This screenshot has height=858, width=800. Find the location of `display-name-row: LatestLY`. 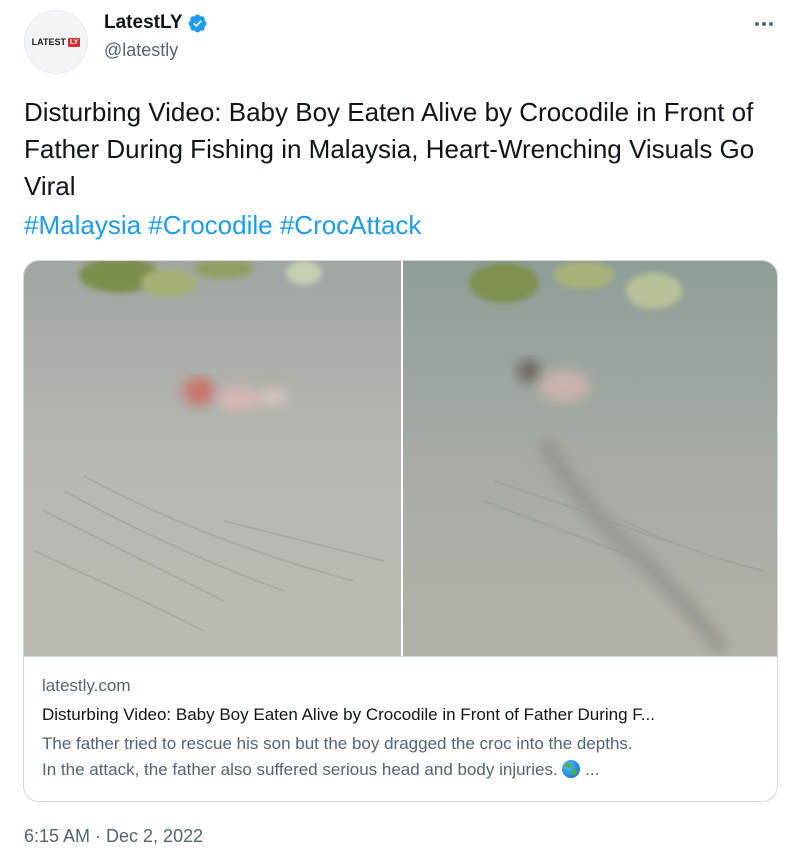

display-name-row: LatestLY is located at coordinates (156, 23).